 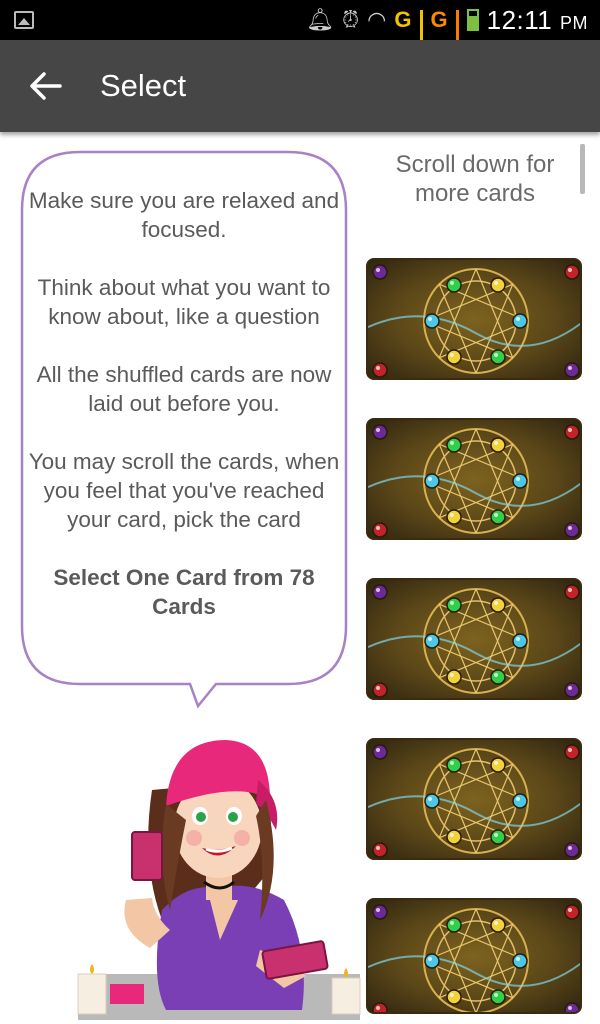 I want to click on alarm-clock-icon: ⏰︎, so click(x=351, y=19).